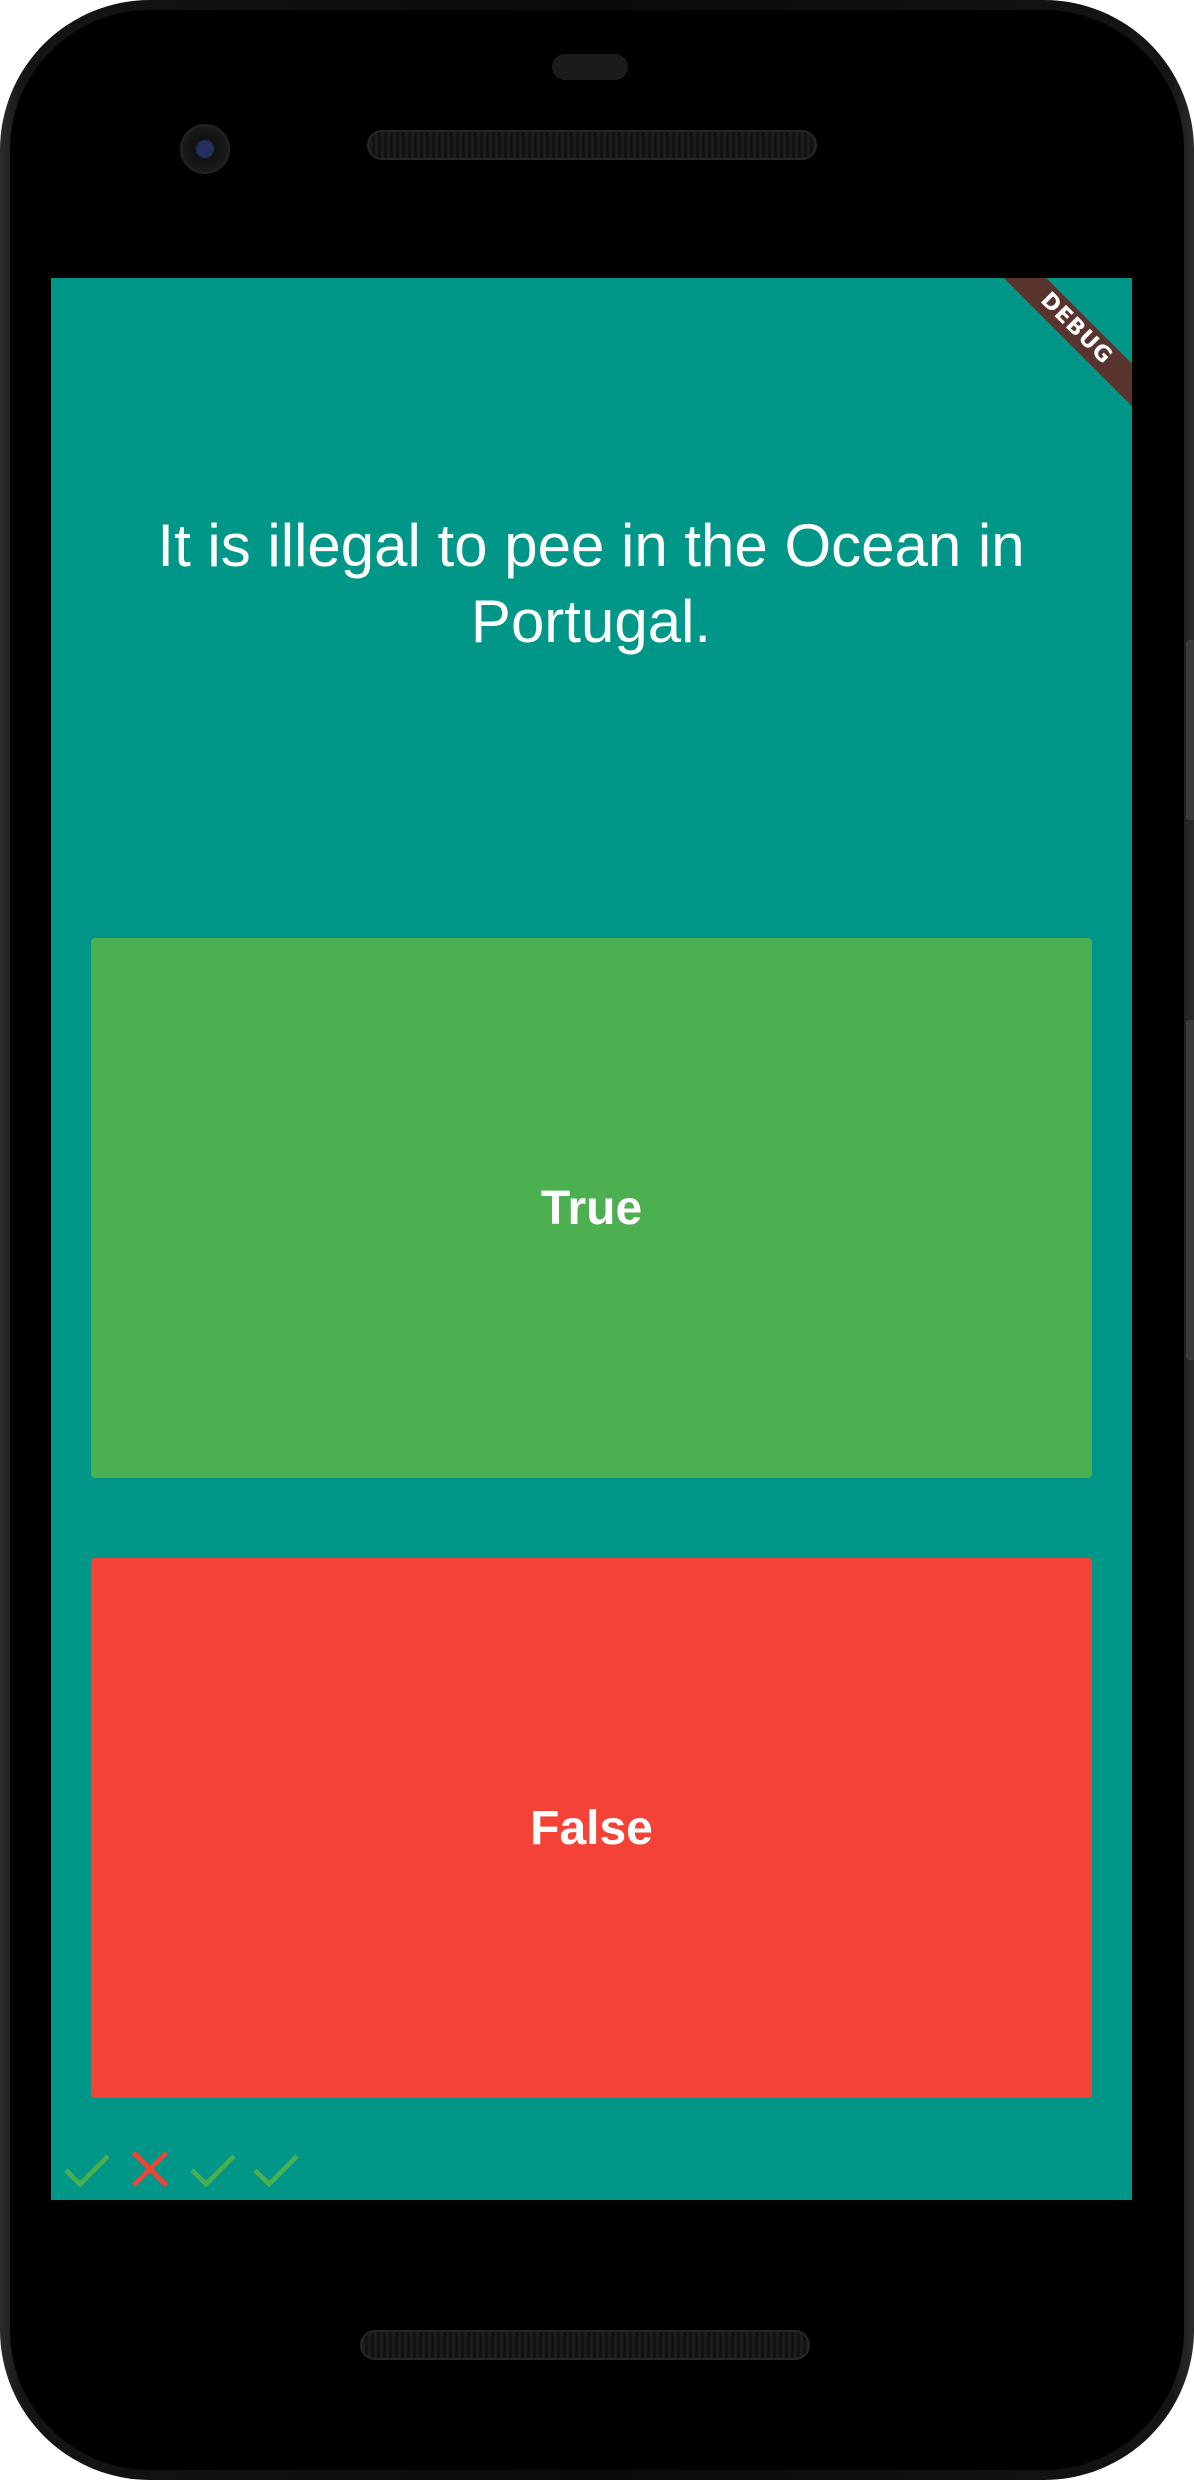 Image resolution: width=1194 pixels, height=2480 pixels. I want to click on true-button-label: True, so click(591, 1208).